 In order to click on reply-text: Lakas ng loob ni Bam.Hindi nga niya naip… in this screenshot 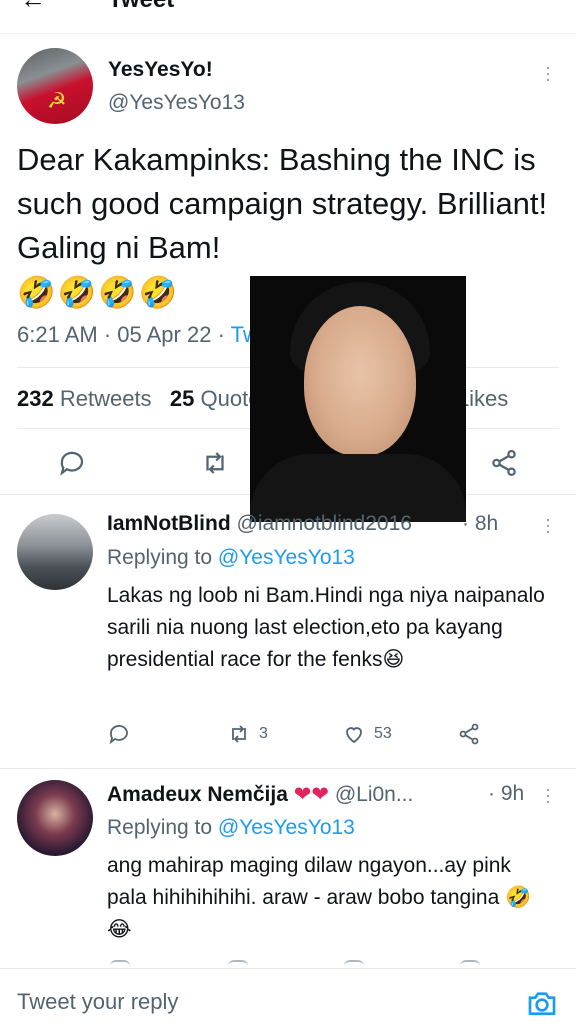, I will do `click(326, 627)`.